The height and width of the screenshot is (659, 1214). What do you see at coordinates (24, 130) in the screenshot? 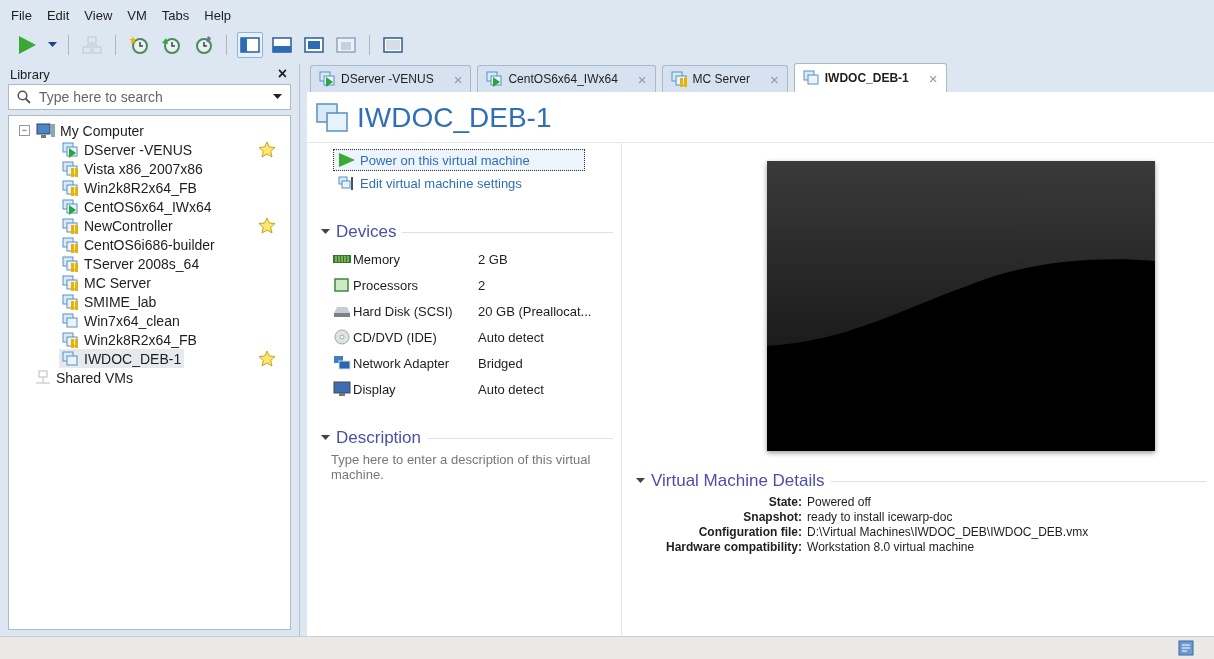
I see `collapse-toggle: −` at bounding box center [24, 130].